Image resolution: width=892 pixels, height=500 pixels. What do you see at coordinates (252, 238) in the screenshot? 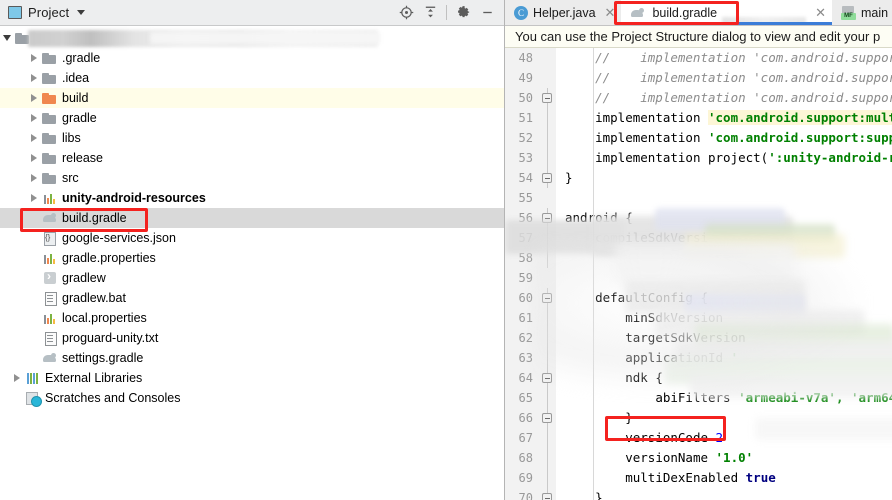
I see `tree-row-google-services-json: google-services.json` at bounding box center [252, 238].